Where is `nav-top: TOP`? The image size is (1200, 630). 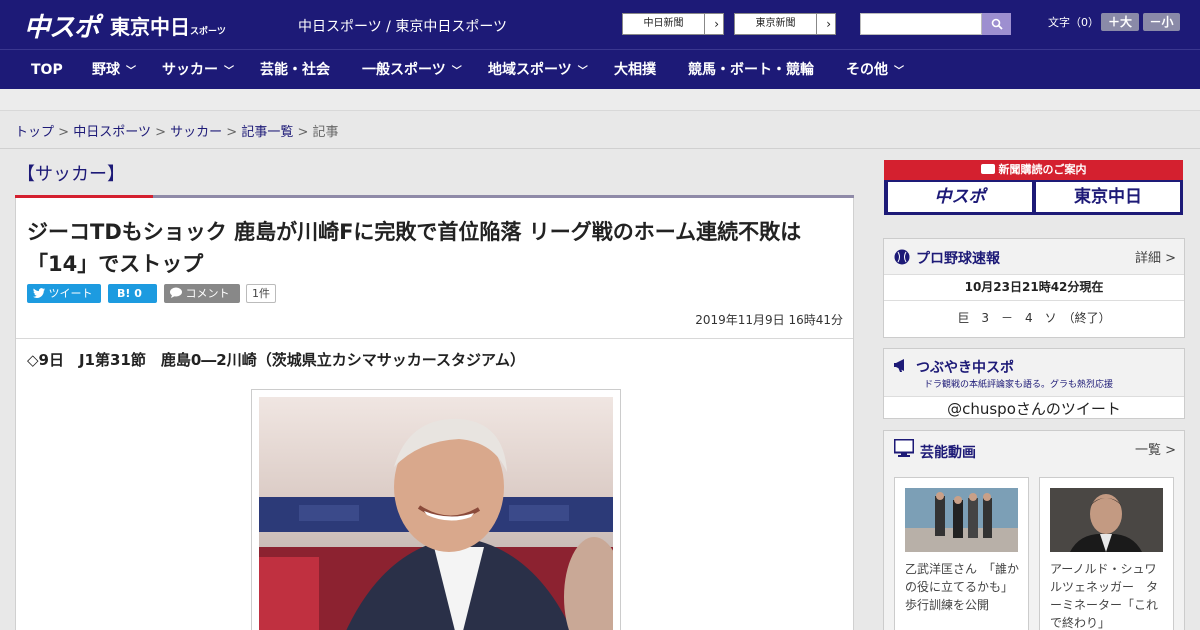
nav-top: TOP is located at coordinates (47, 70).